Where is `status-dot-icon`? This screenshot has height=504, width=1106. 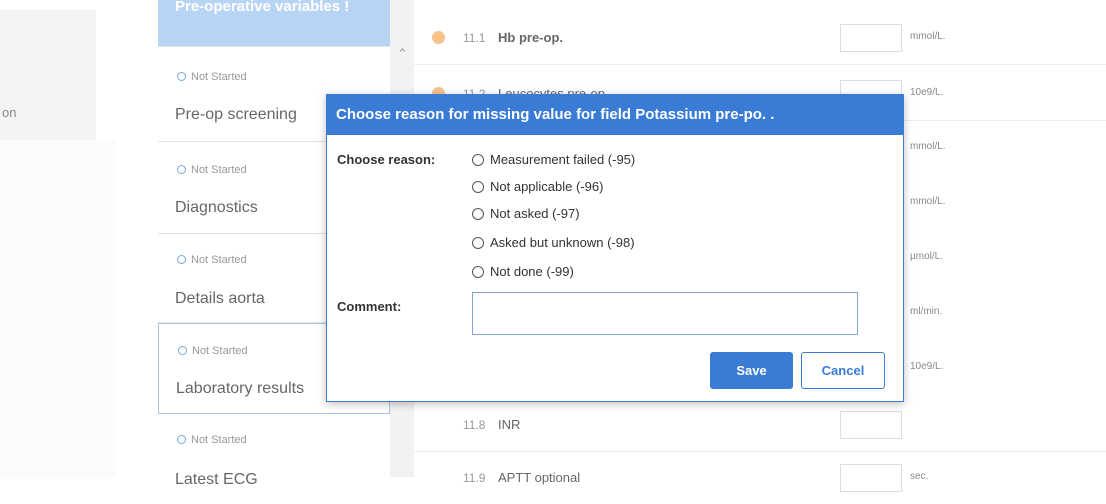 status-dot-icon is located at coordinates (438, 37).